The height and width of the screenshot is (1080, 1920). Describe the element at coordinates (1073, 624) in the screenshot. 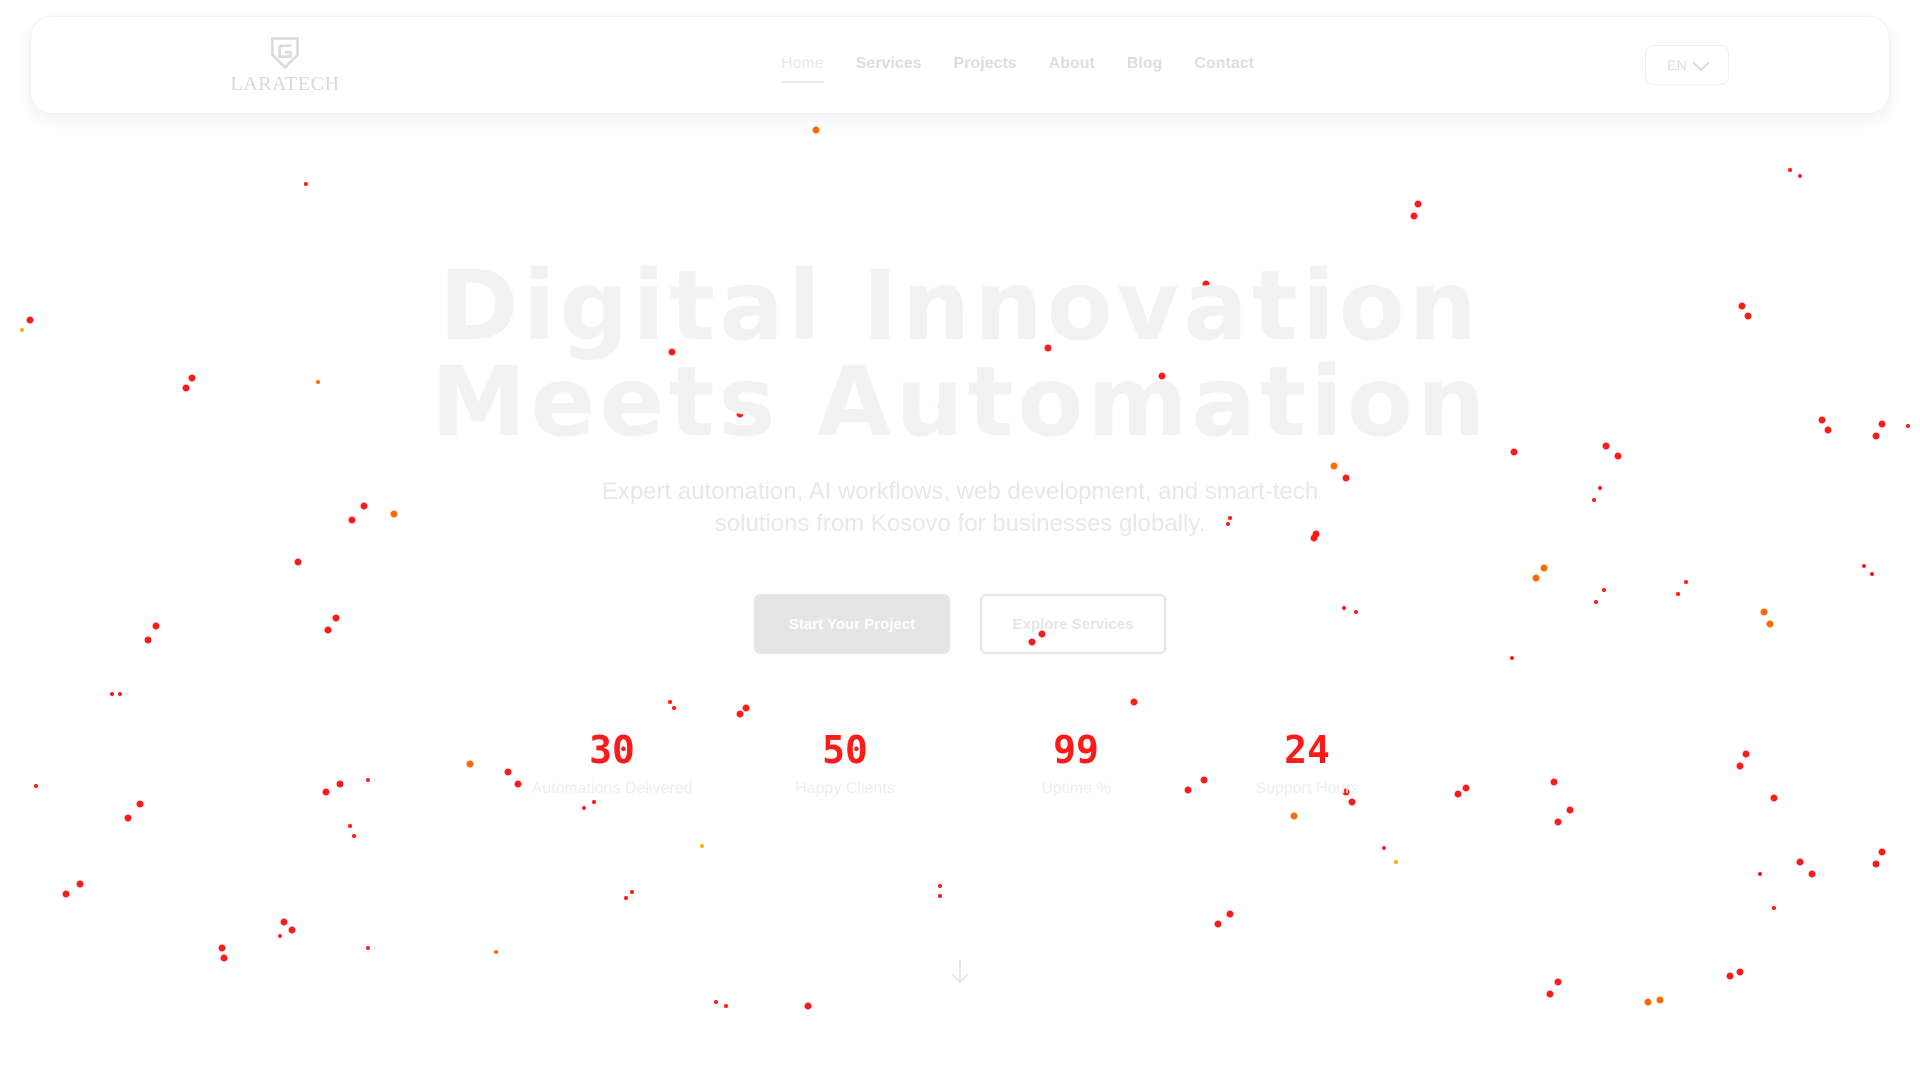

I see `explore-services-button: Explore Services` at that location.